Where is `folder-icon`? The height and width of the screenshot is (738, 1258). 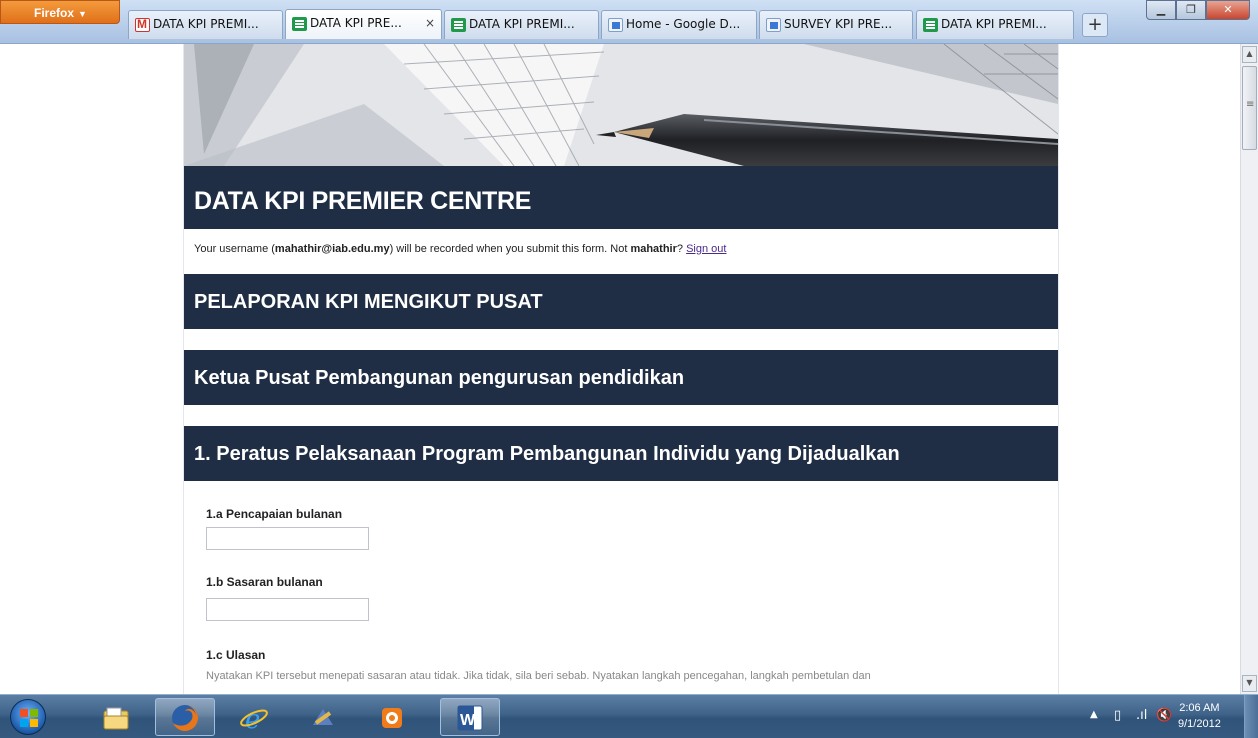
folder-icon is located at coordinates (116, 718).